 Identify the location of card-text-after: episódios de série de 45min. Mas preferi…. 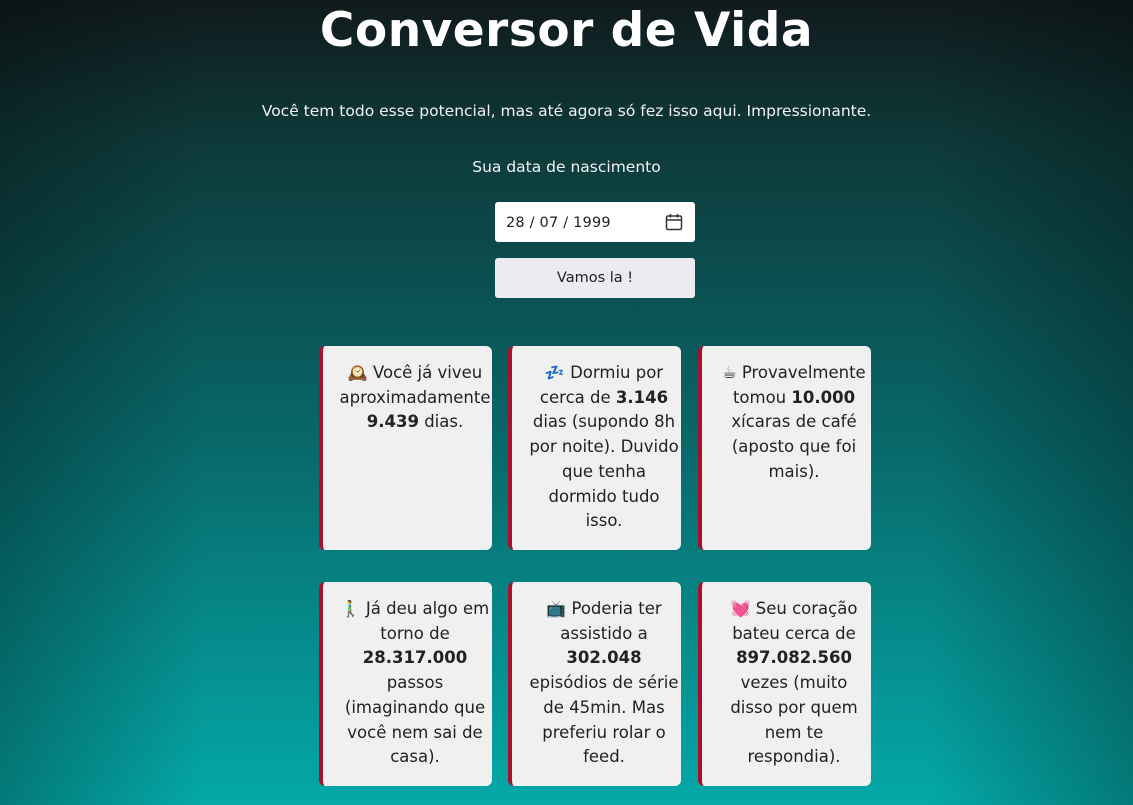
(604, 720).